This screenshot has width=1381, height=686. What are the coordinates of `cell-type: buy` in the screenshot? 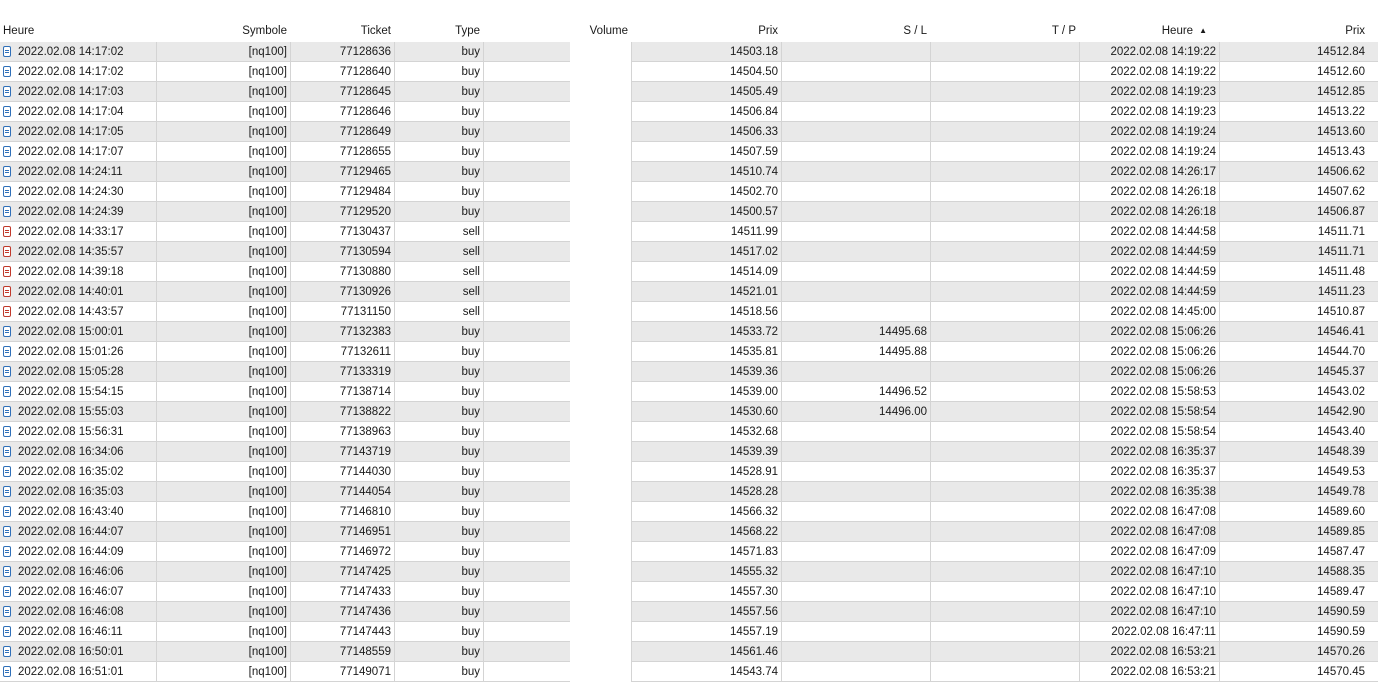 It's located at (470, 392).